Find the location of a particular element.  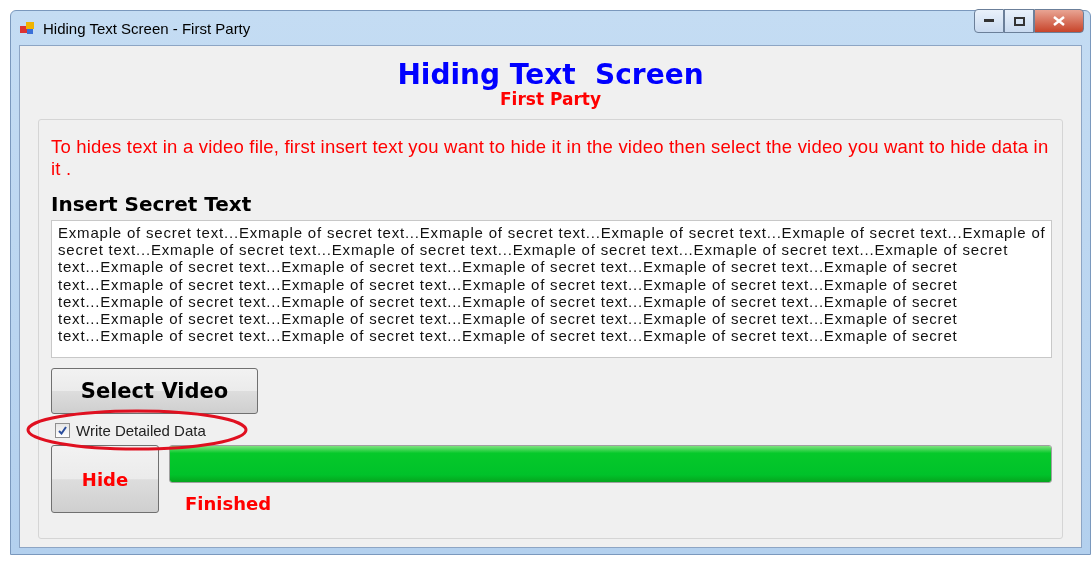

minimize-button is located at coordinates (989, 21).